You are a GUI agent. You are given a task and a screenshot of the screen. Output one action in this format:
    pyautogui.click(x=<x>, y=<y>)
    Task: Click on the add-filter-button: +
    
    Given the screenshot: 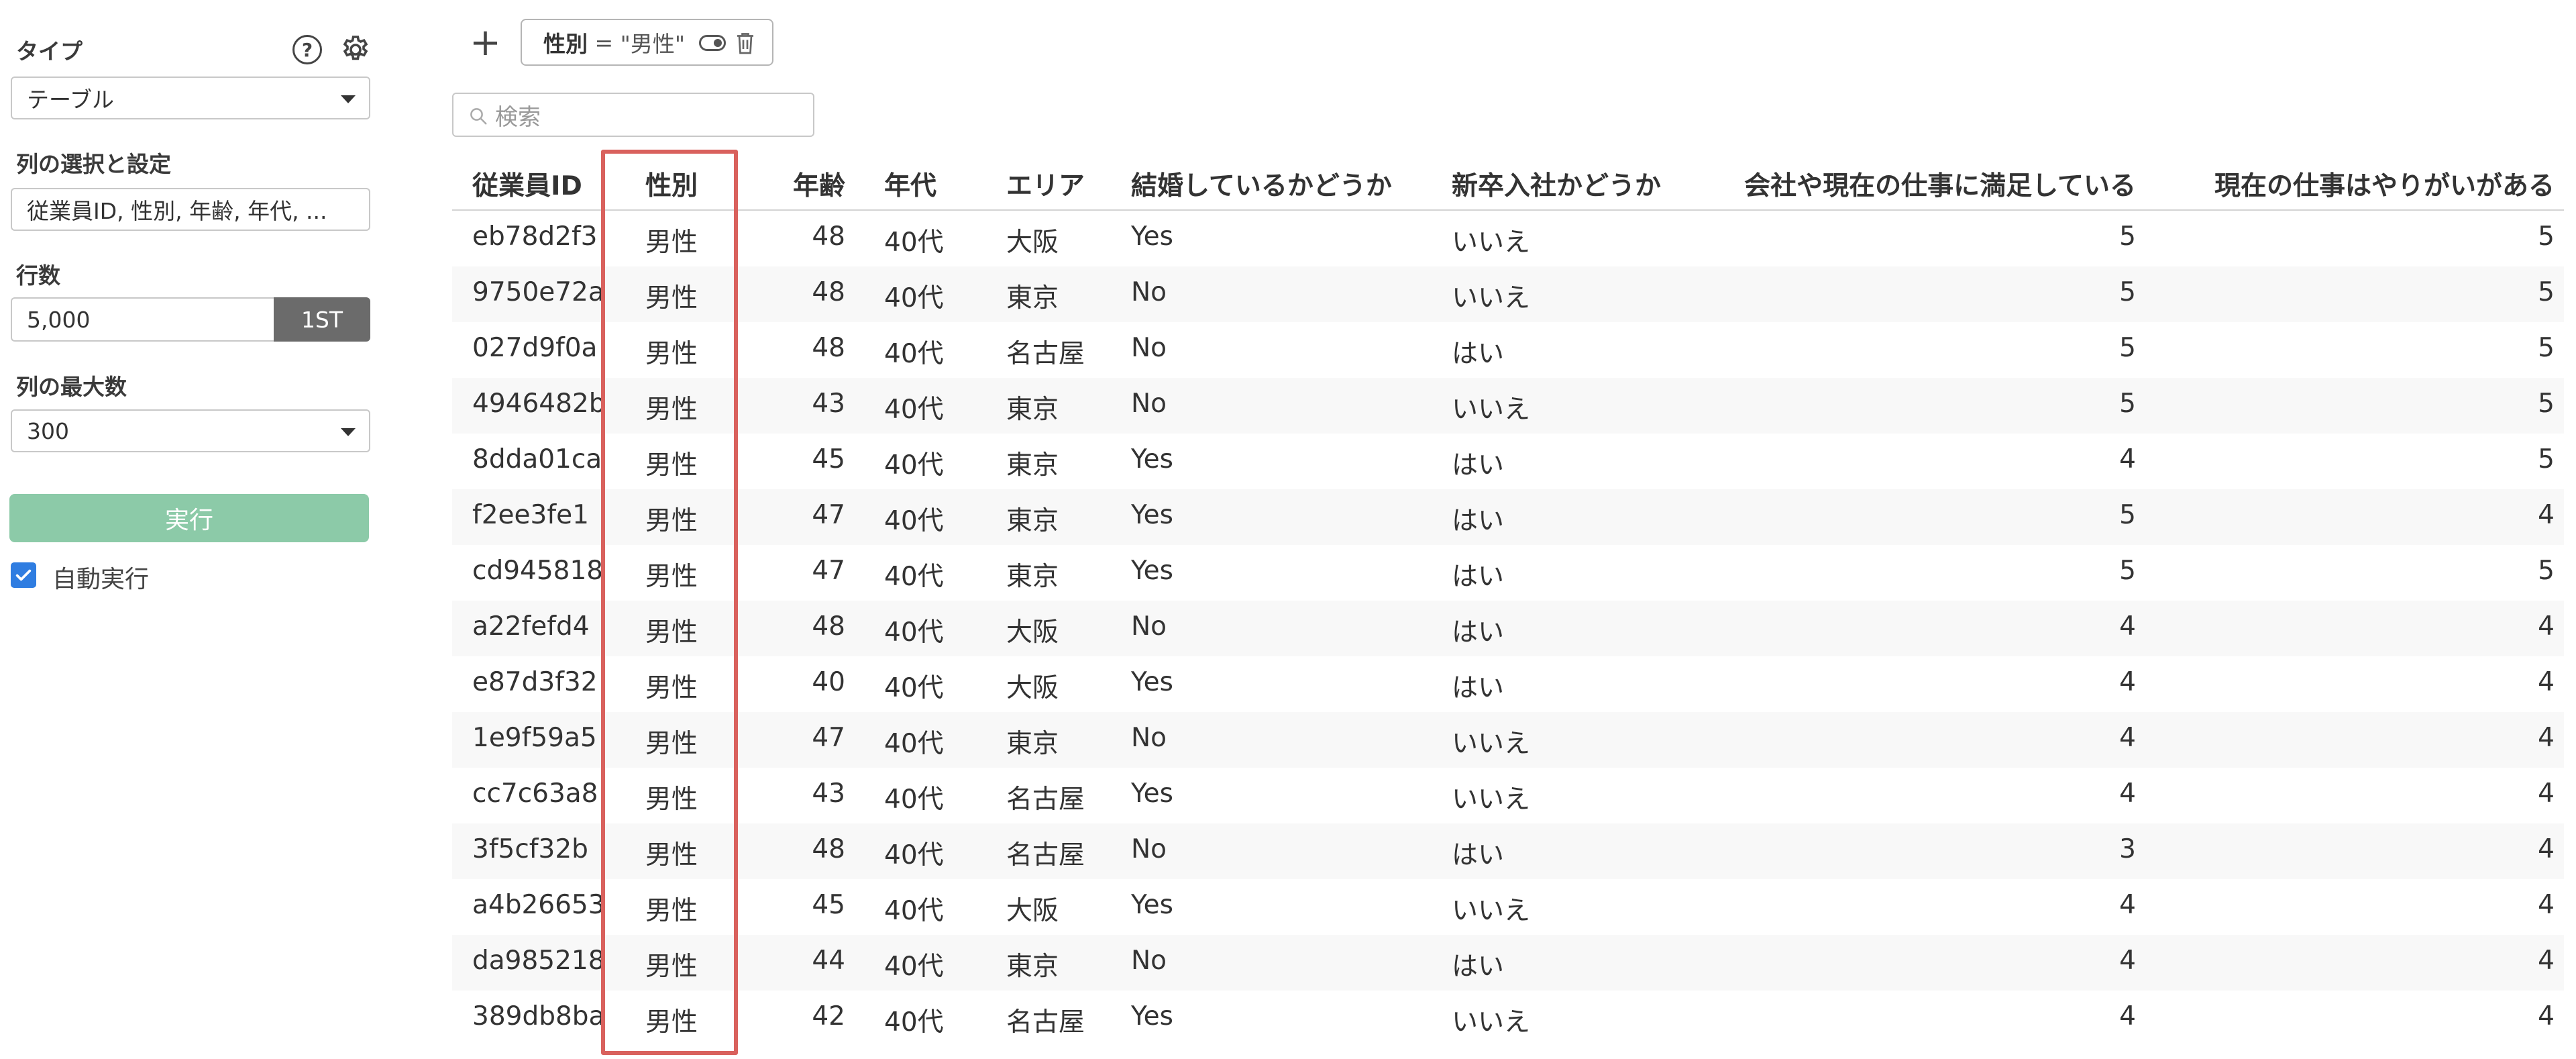 What is the action you would take?
    pyautogui.click(x=485, y=43)
    